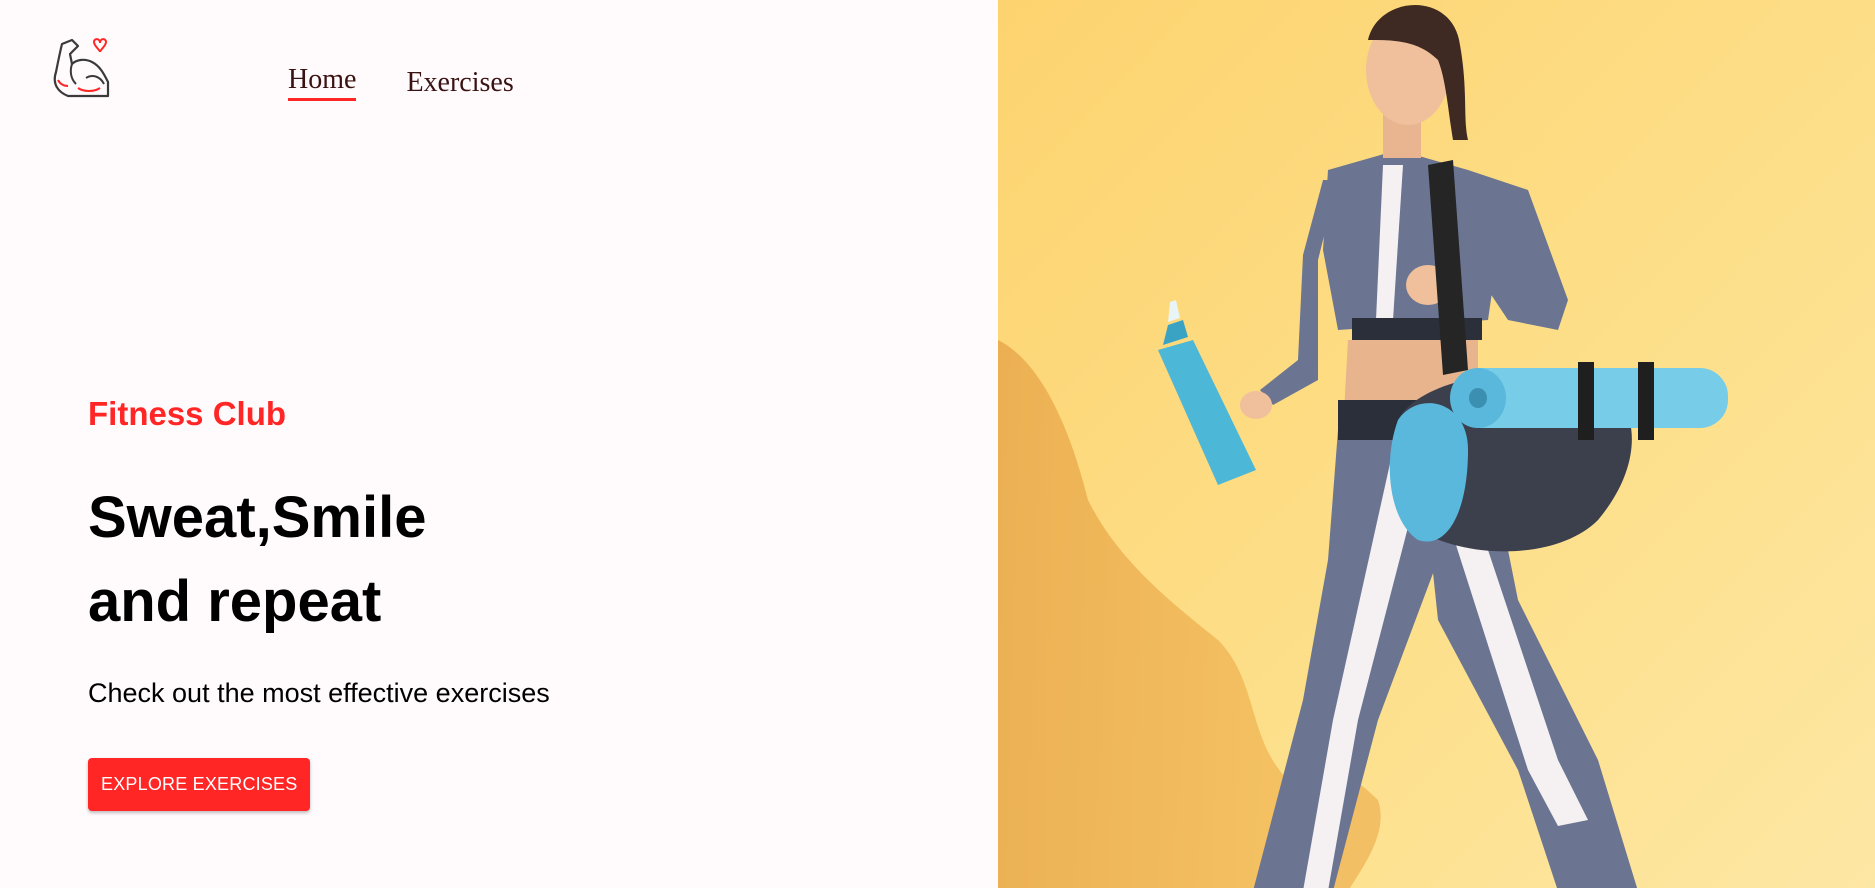 This screenshot has width=1875, height=888. I want to click on main-nav: Home Exercises, so click(401, 82).